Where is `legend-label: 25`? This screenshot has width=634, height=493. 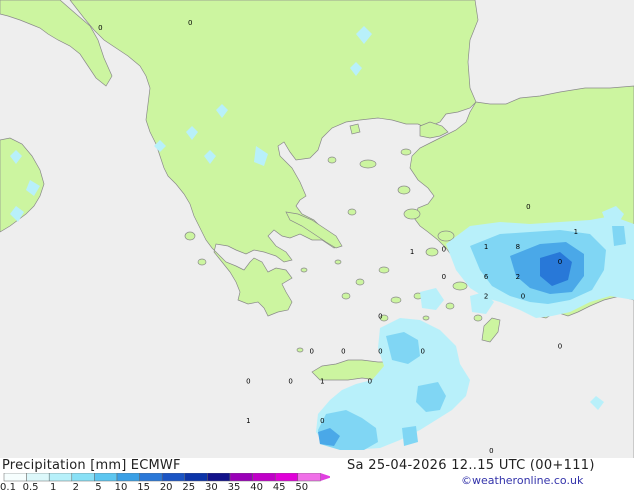
legend-label: 25 is located at coordinates (189, 487).